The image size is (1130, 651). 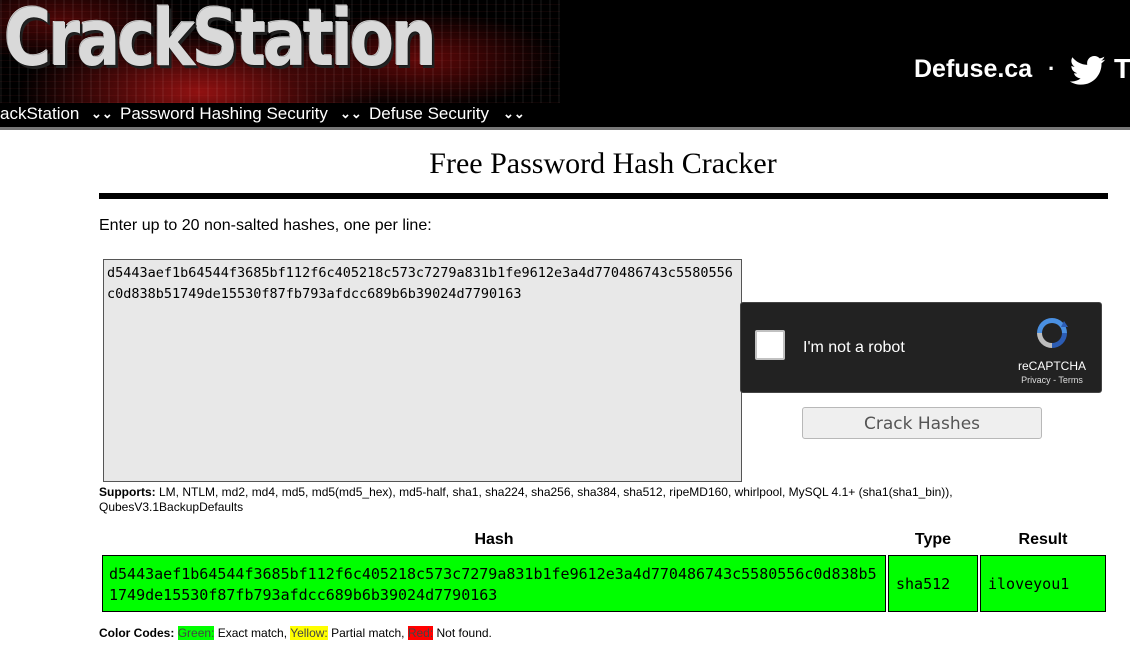 I want to click on recaptcha-brand: reCAPTCHA, so click(x=1051, y=366).